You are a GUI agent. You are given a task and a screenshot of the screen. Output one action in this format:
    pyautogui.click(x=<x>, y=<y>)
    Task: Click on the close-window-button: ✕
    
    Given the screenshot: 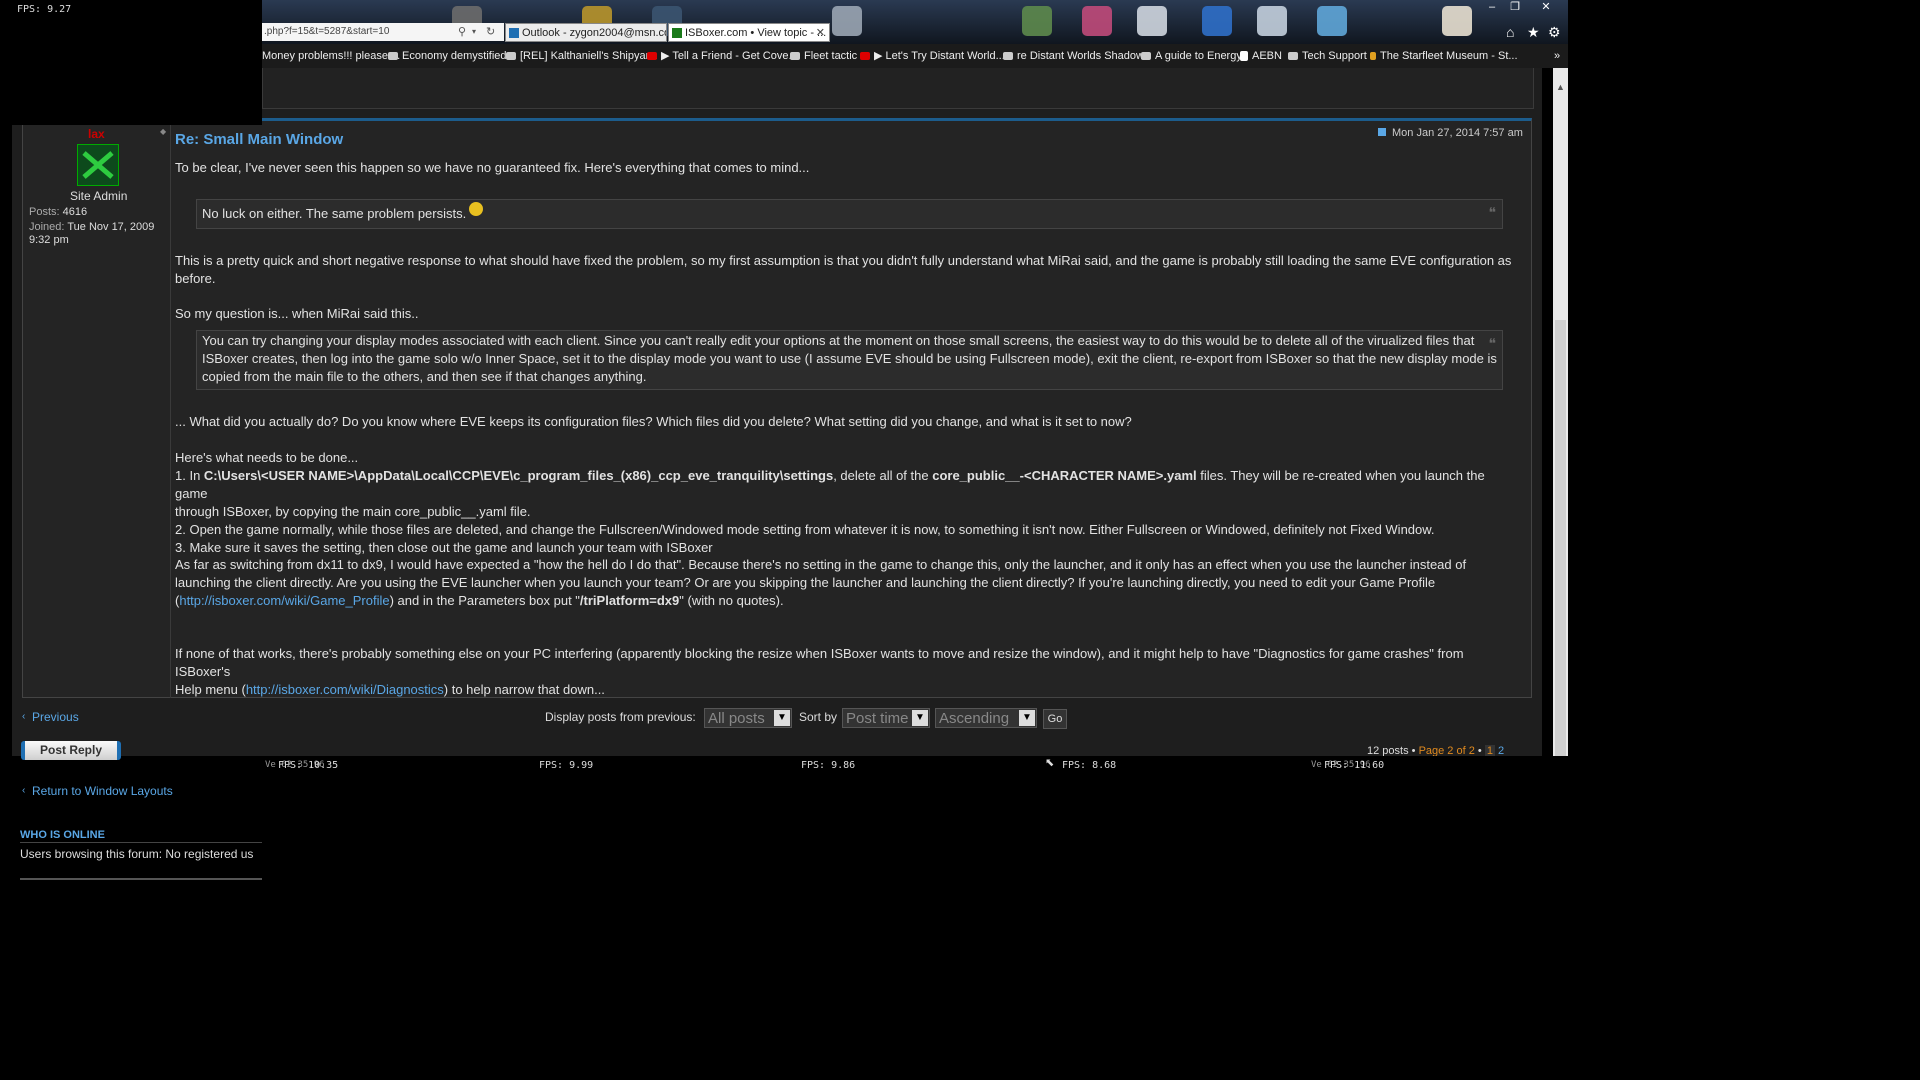 What is the action you would take?
    pyautogui.click(x=1546, y=7)
    